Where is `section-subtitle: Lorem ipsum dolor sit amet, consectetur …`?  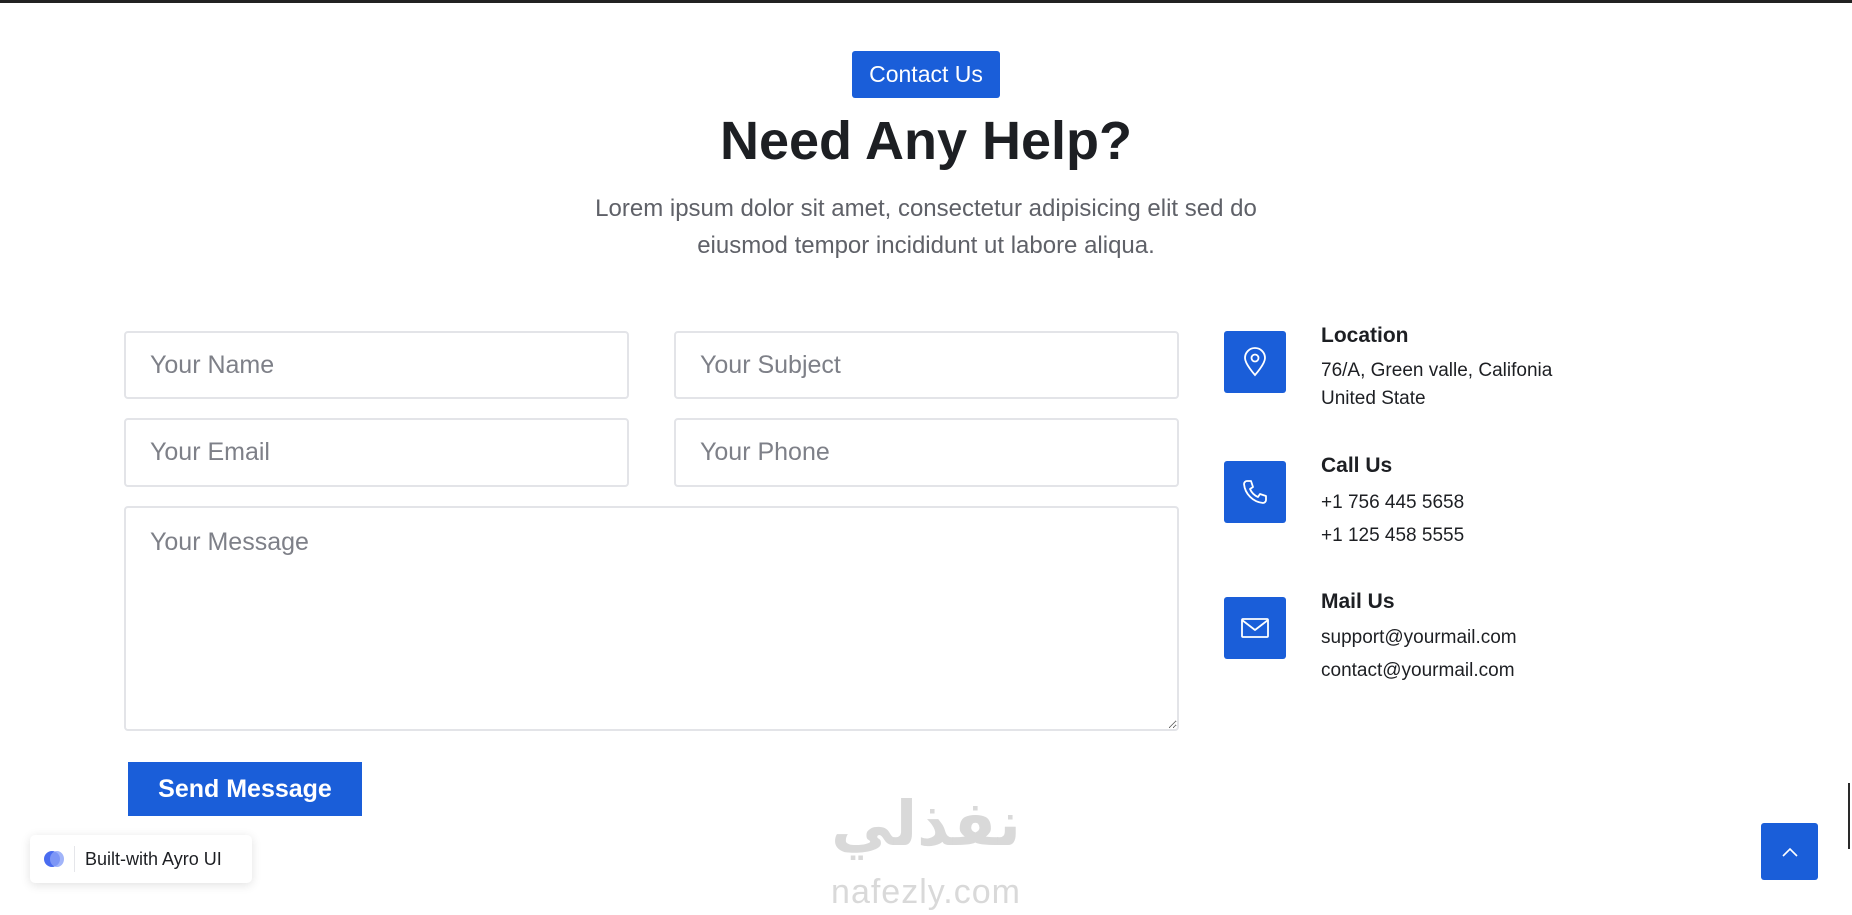
section-subtitle: Lorem ipsum dolor sit amet, consectetur … is located at coordinates (926, 227).